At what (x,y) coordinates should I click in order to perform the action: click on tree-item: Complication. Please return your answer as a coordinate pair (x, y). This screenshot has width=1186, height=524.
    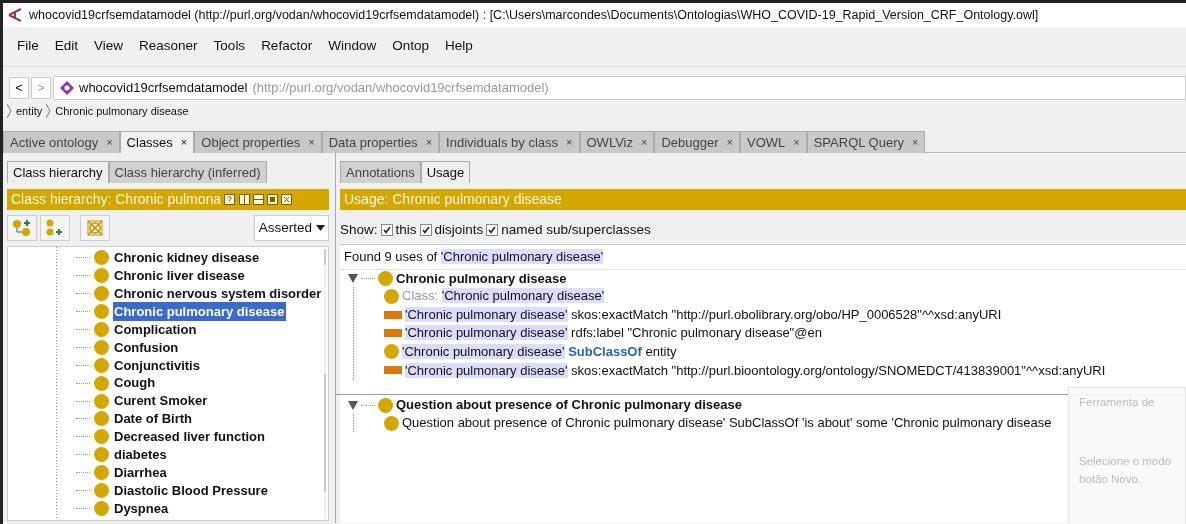
    Looking at the image, I should click on (155, 329).